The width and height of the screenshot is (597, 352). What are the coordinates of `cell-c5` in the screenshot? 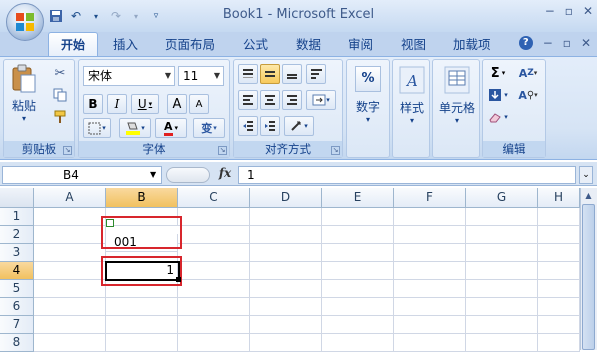 It's located at (214, 289).